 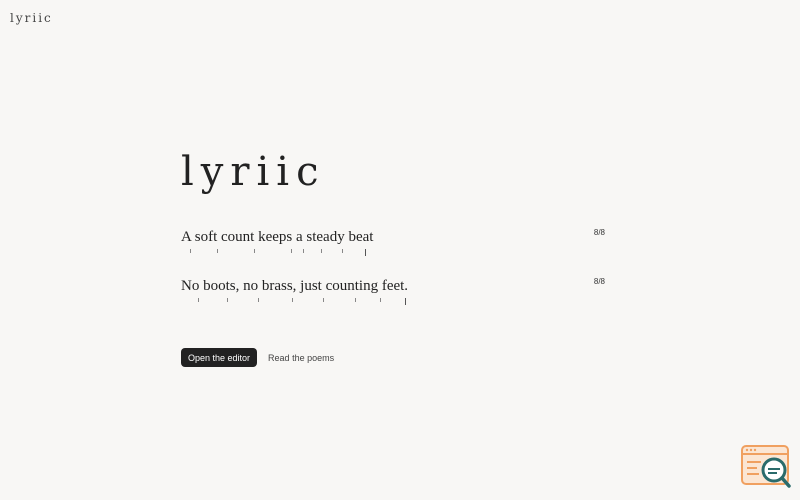 I want to click on open-editor-button: Open the editor, so click(x=219, y=357).